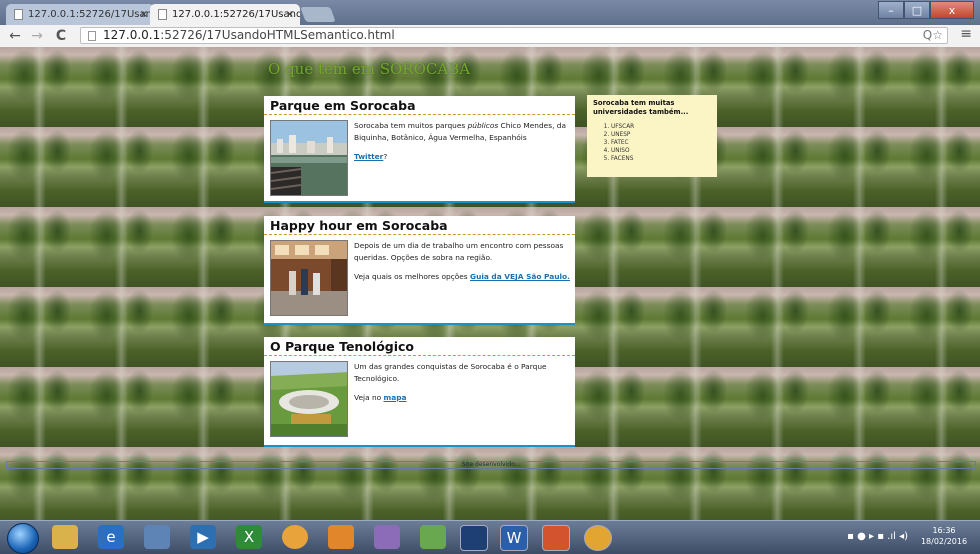 This screenshot has height=554, width=980. I want to click on url-domain: 127.0.0.1, so click(132, 35).